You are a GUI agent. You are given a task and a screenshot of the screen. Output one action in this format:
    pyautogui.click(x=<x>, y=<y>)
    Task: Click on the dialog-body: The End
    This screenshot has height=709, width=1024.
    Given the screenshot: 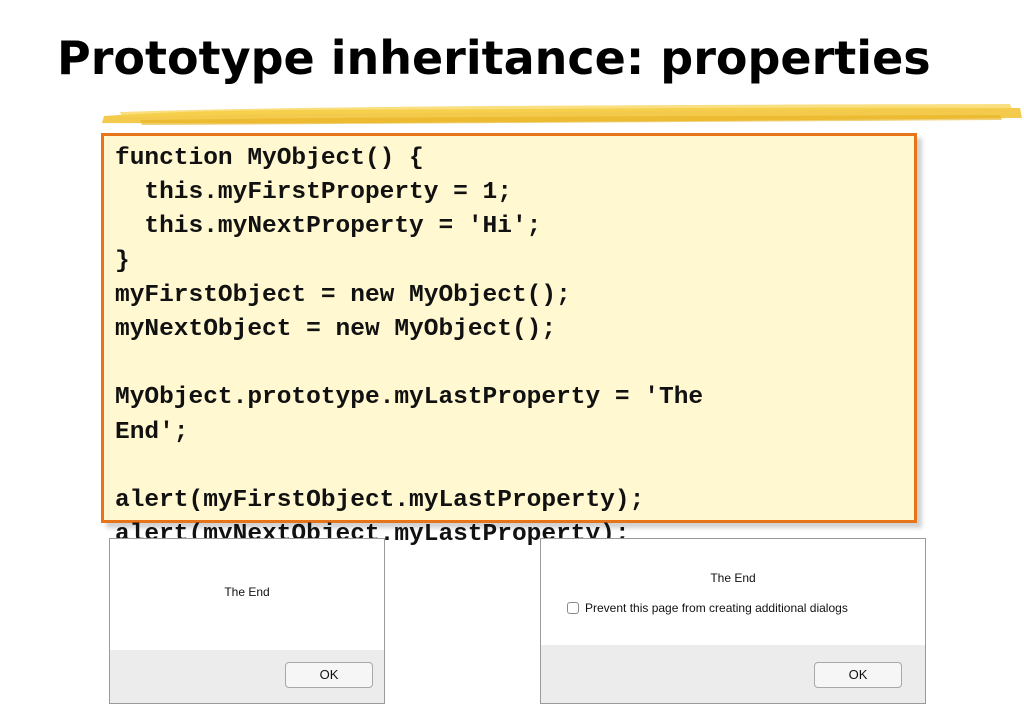 What is the action you would take?
    pyautogui.click(x=247, y=594)
    